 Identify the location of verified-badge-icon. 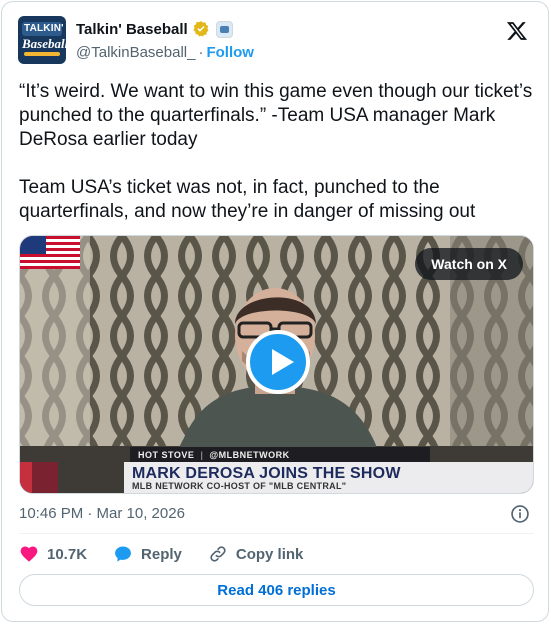
(201, 29).